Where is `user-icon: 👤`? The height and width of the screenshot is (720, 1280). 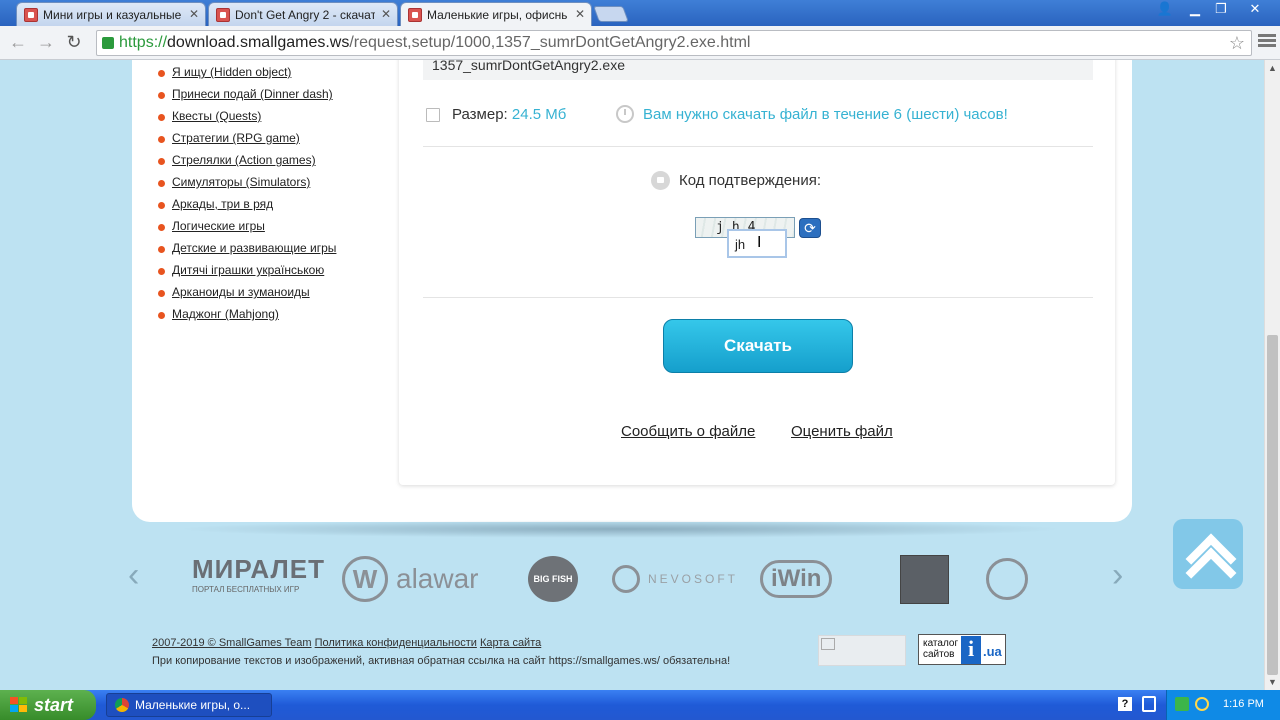 user-icon: 👤 is located at coordinates (1165, 9).